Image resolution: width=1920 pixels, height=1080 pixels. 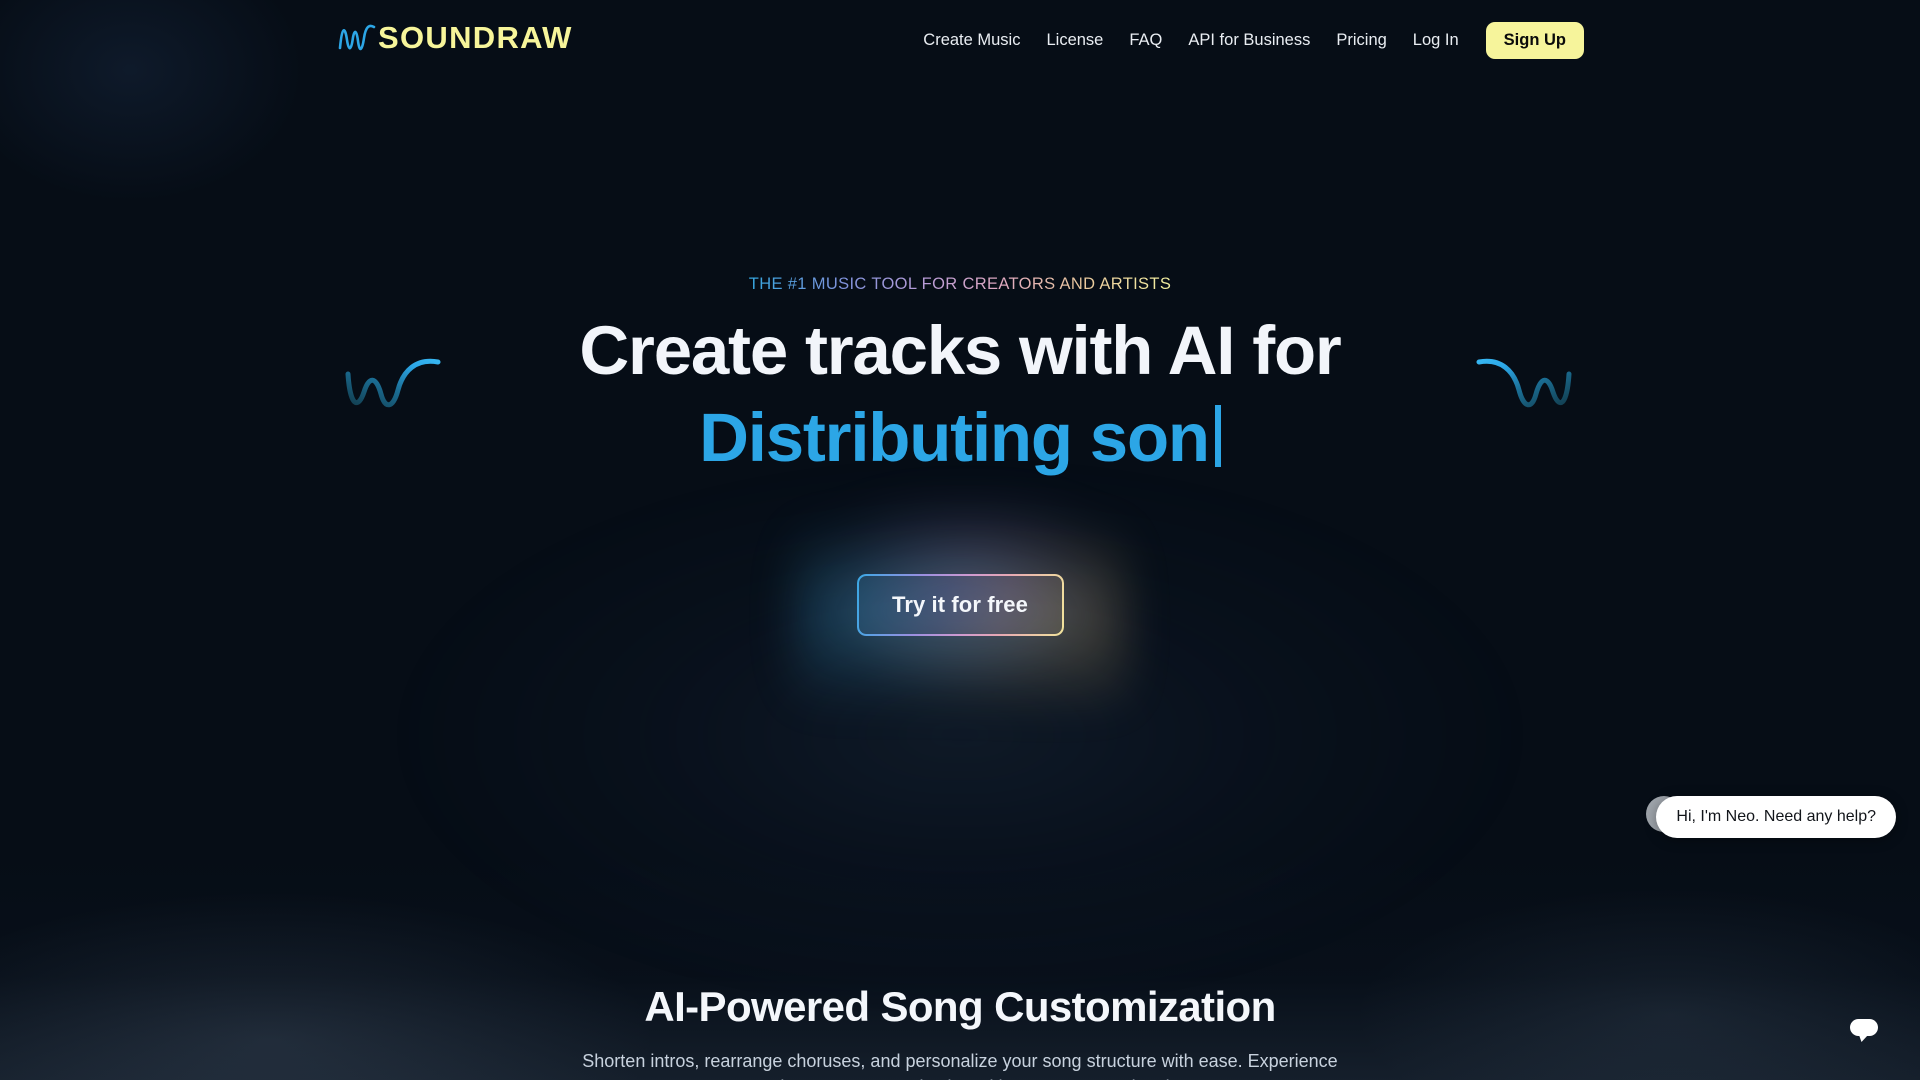 I want to click on hero-decoration-left, so click(x=396, y=378).